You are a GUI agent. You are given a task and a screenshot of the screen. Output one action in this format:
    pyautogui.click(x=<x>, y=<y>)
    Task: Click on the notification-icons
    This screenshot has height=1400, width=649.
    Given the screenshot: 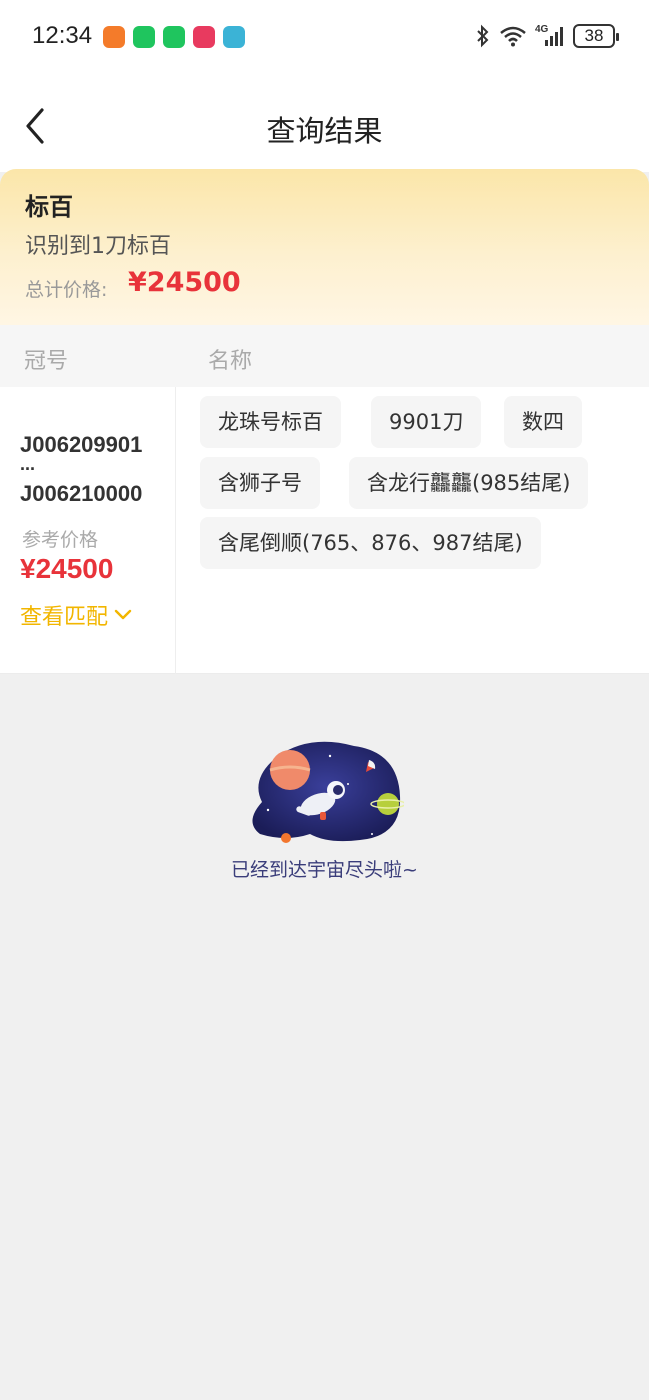 What is the action you would take?
    pyautogui.click(x=174, y=37)
    